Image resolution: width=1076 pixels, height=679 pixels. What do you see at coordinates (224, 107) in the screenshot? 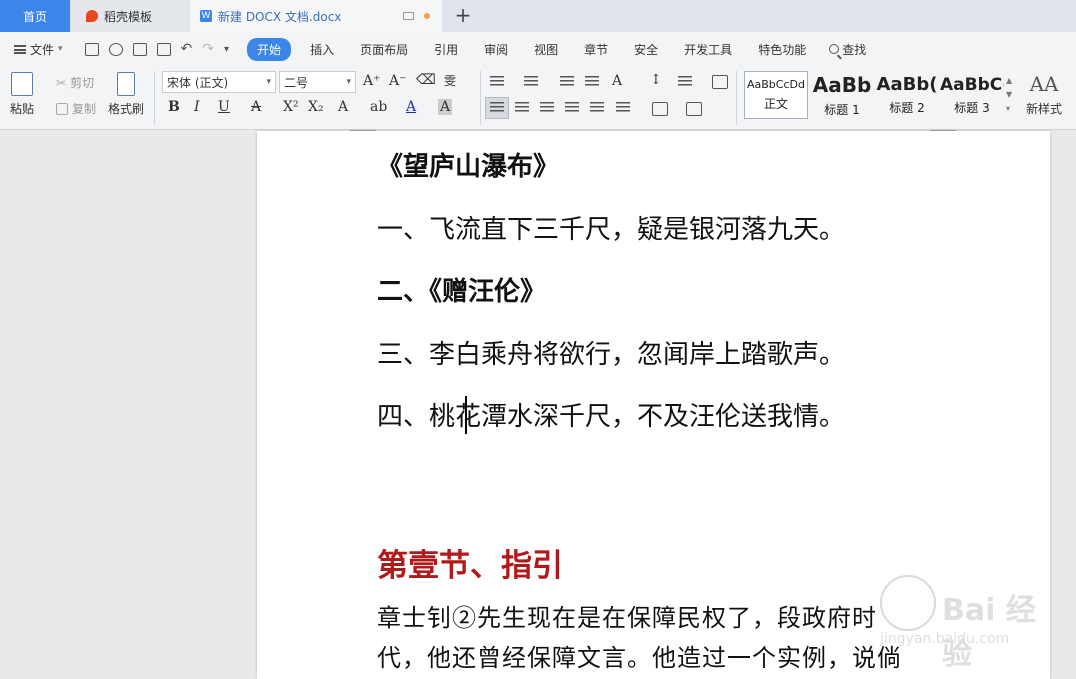
I see `underline-icon: U` at bounding box center [224, 107].